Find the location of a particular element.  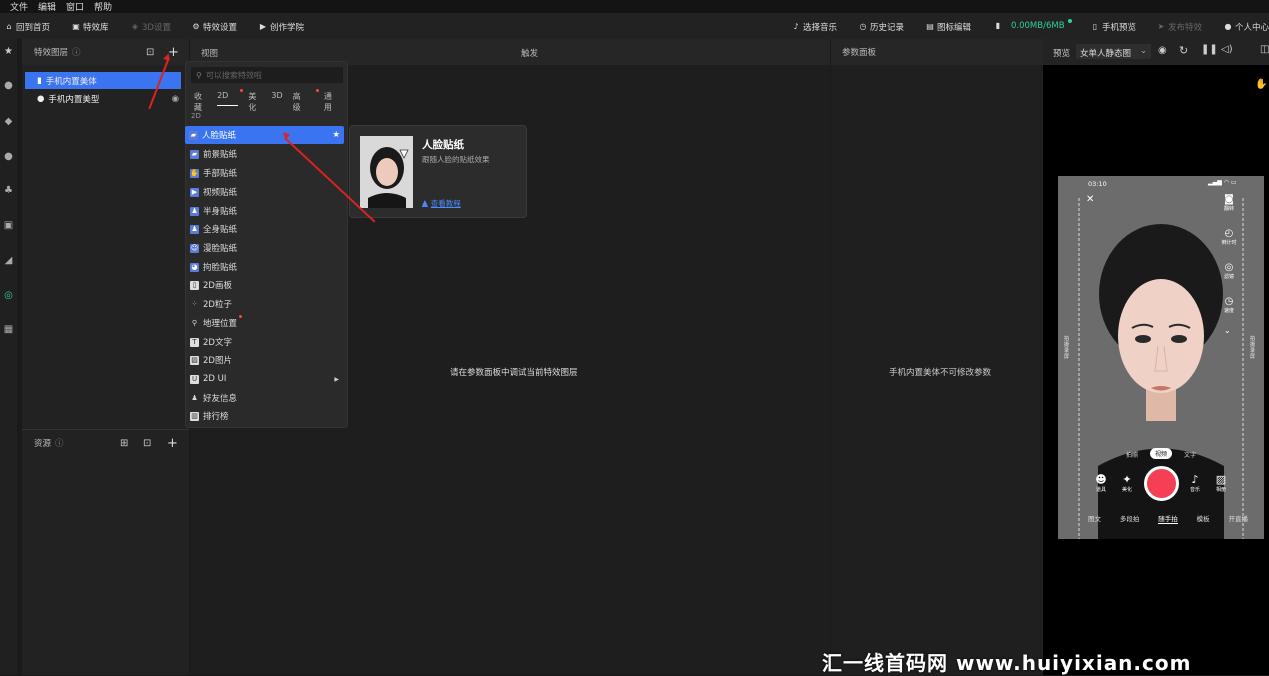

cube-icon: ◈ is located at coordinates (135, 26).